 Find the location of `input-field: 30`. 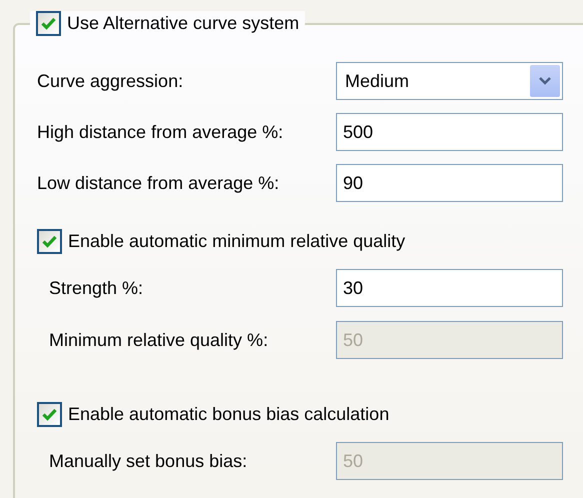

input-field: 30 is located at coordinates (449, 288).